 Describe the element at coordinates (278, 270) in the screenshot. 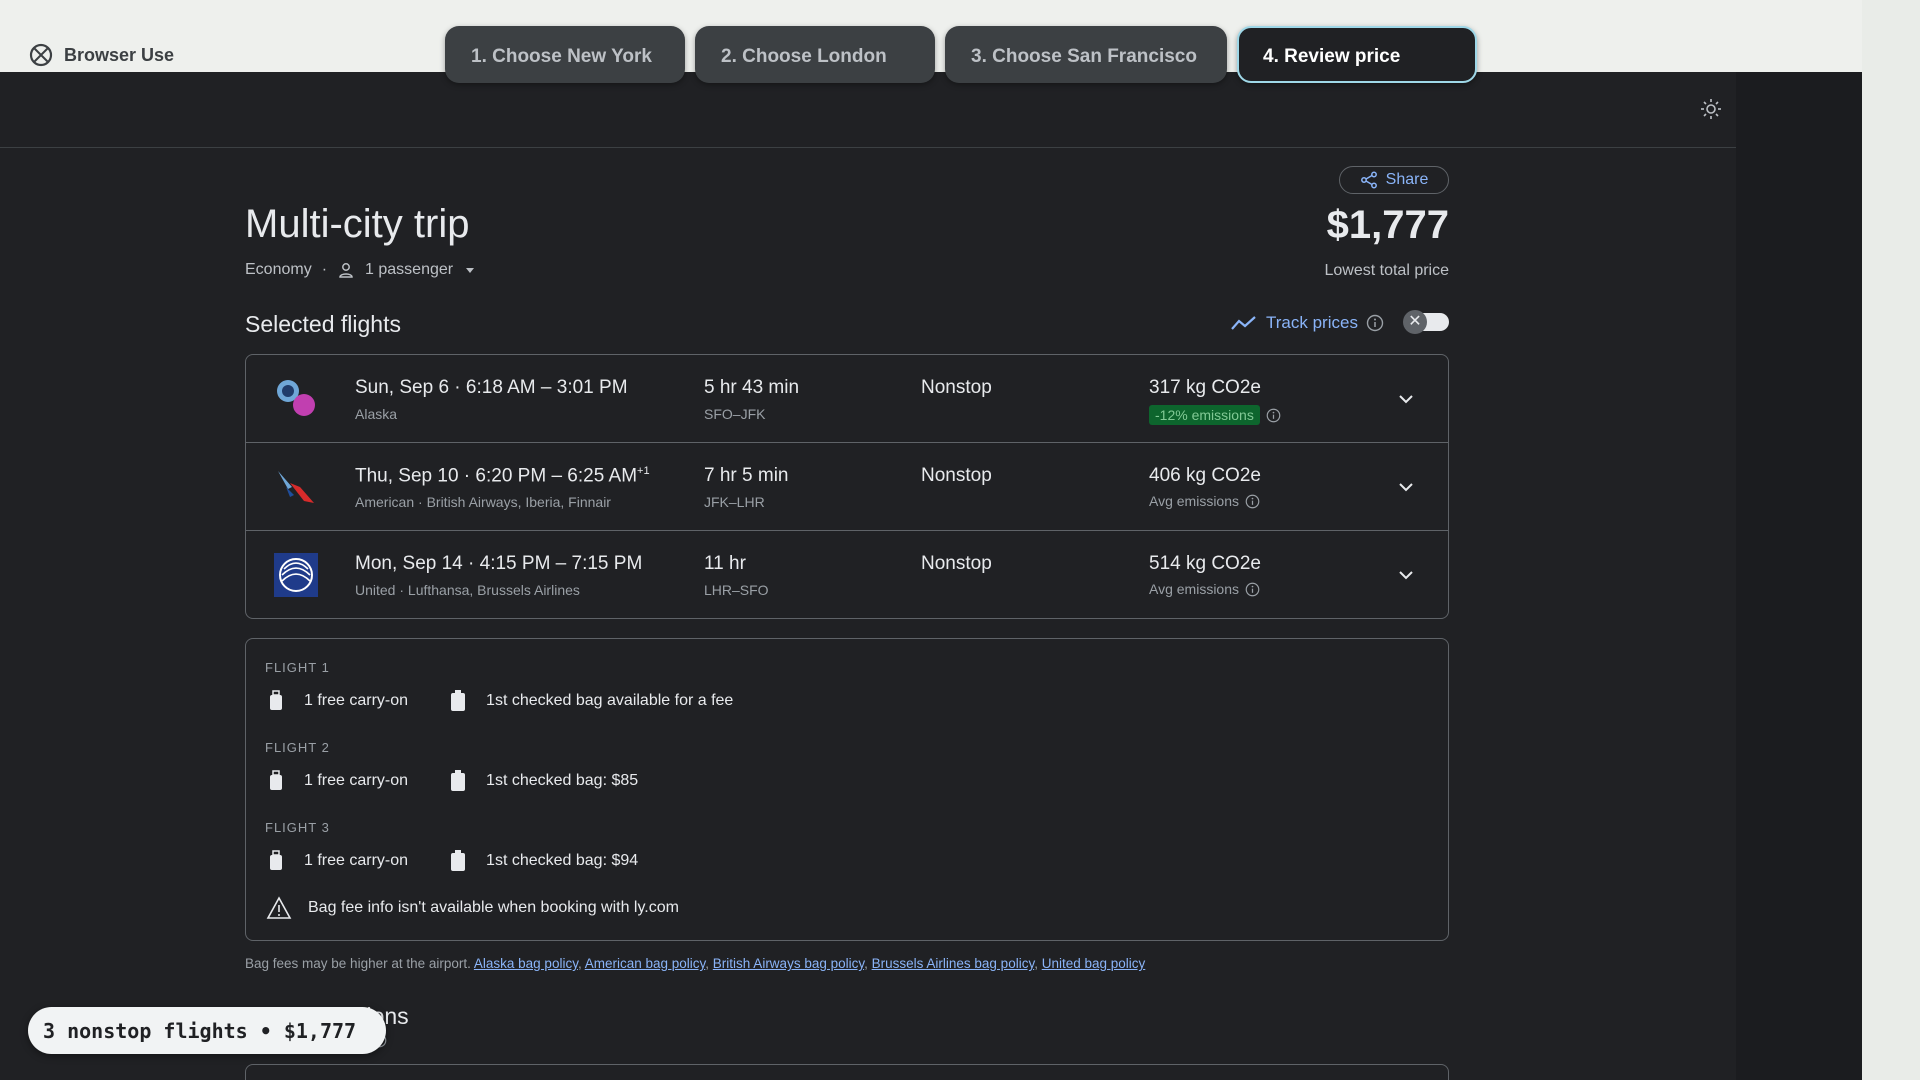

I see `cabin-class: Economy` at that location.